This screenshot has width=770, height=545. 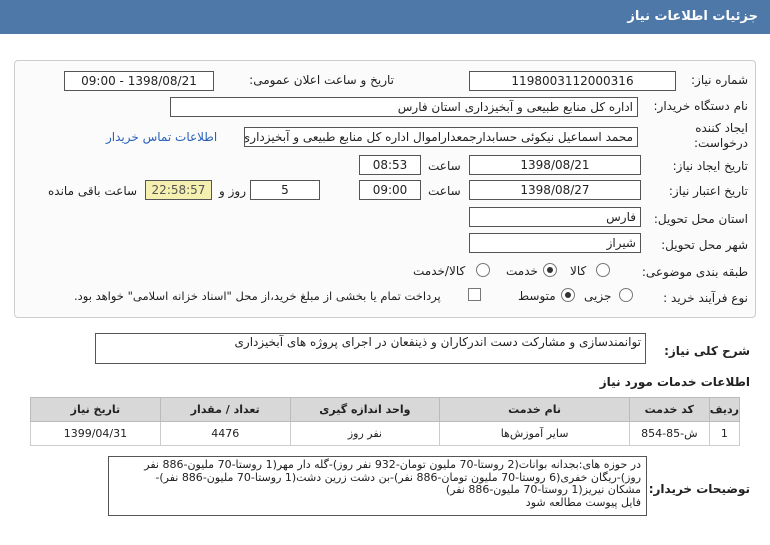 I want to click on process-option-minor: جزیی, so click(x=598, y=296).